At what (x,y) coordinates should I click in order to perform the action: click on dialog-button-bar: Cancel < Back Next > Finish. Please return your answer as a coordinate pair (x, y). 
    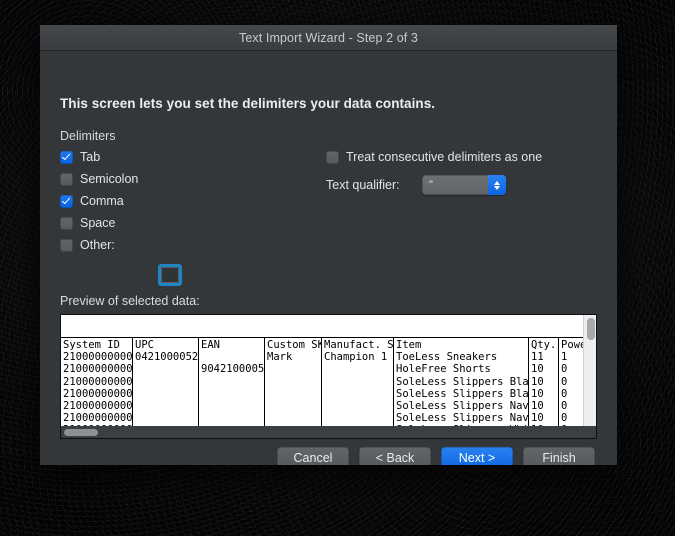
    Looking at the image, I should click on (328, 456).